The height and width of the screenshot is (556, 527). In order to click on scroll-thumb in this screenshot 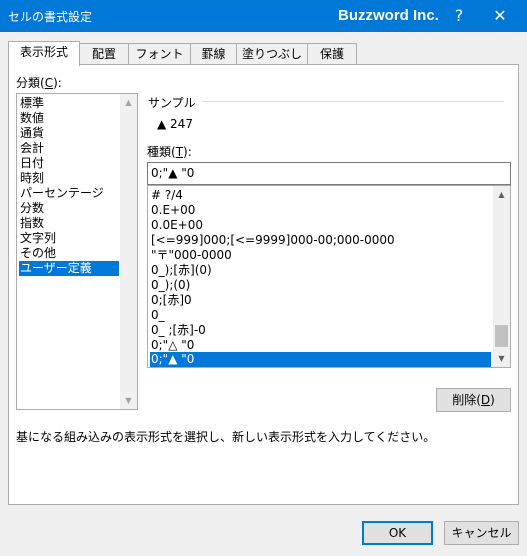, I will do `click(501, 336)`.